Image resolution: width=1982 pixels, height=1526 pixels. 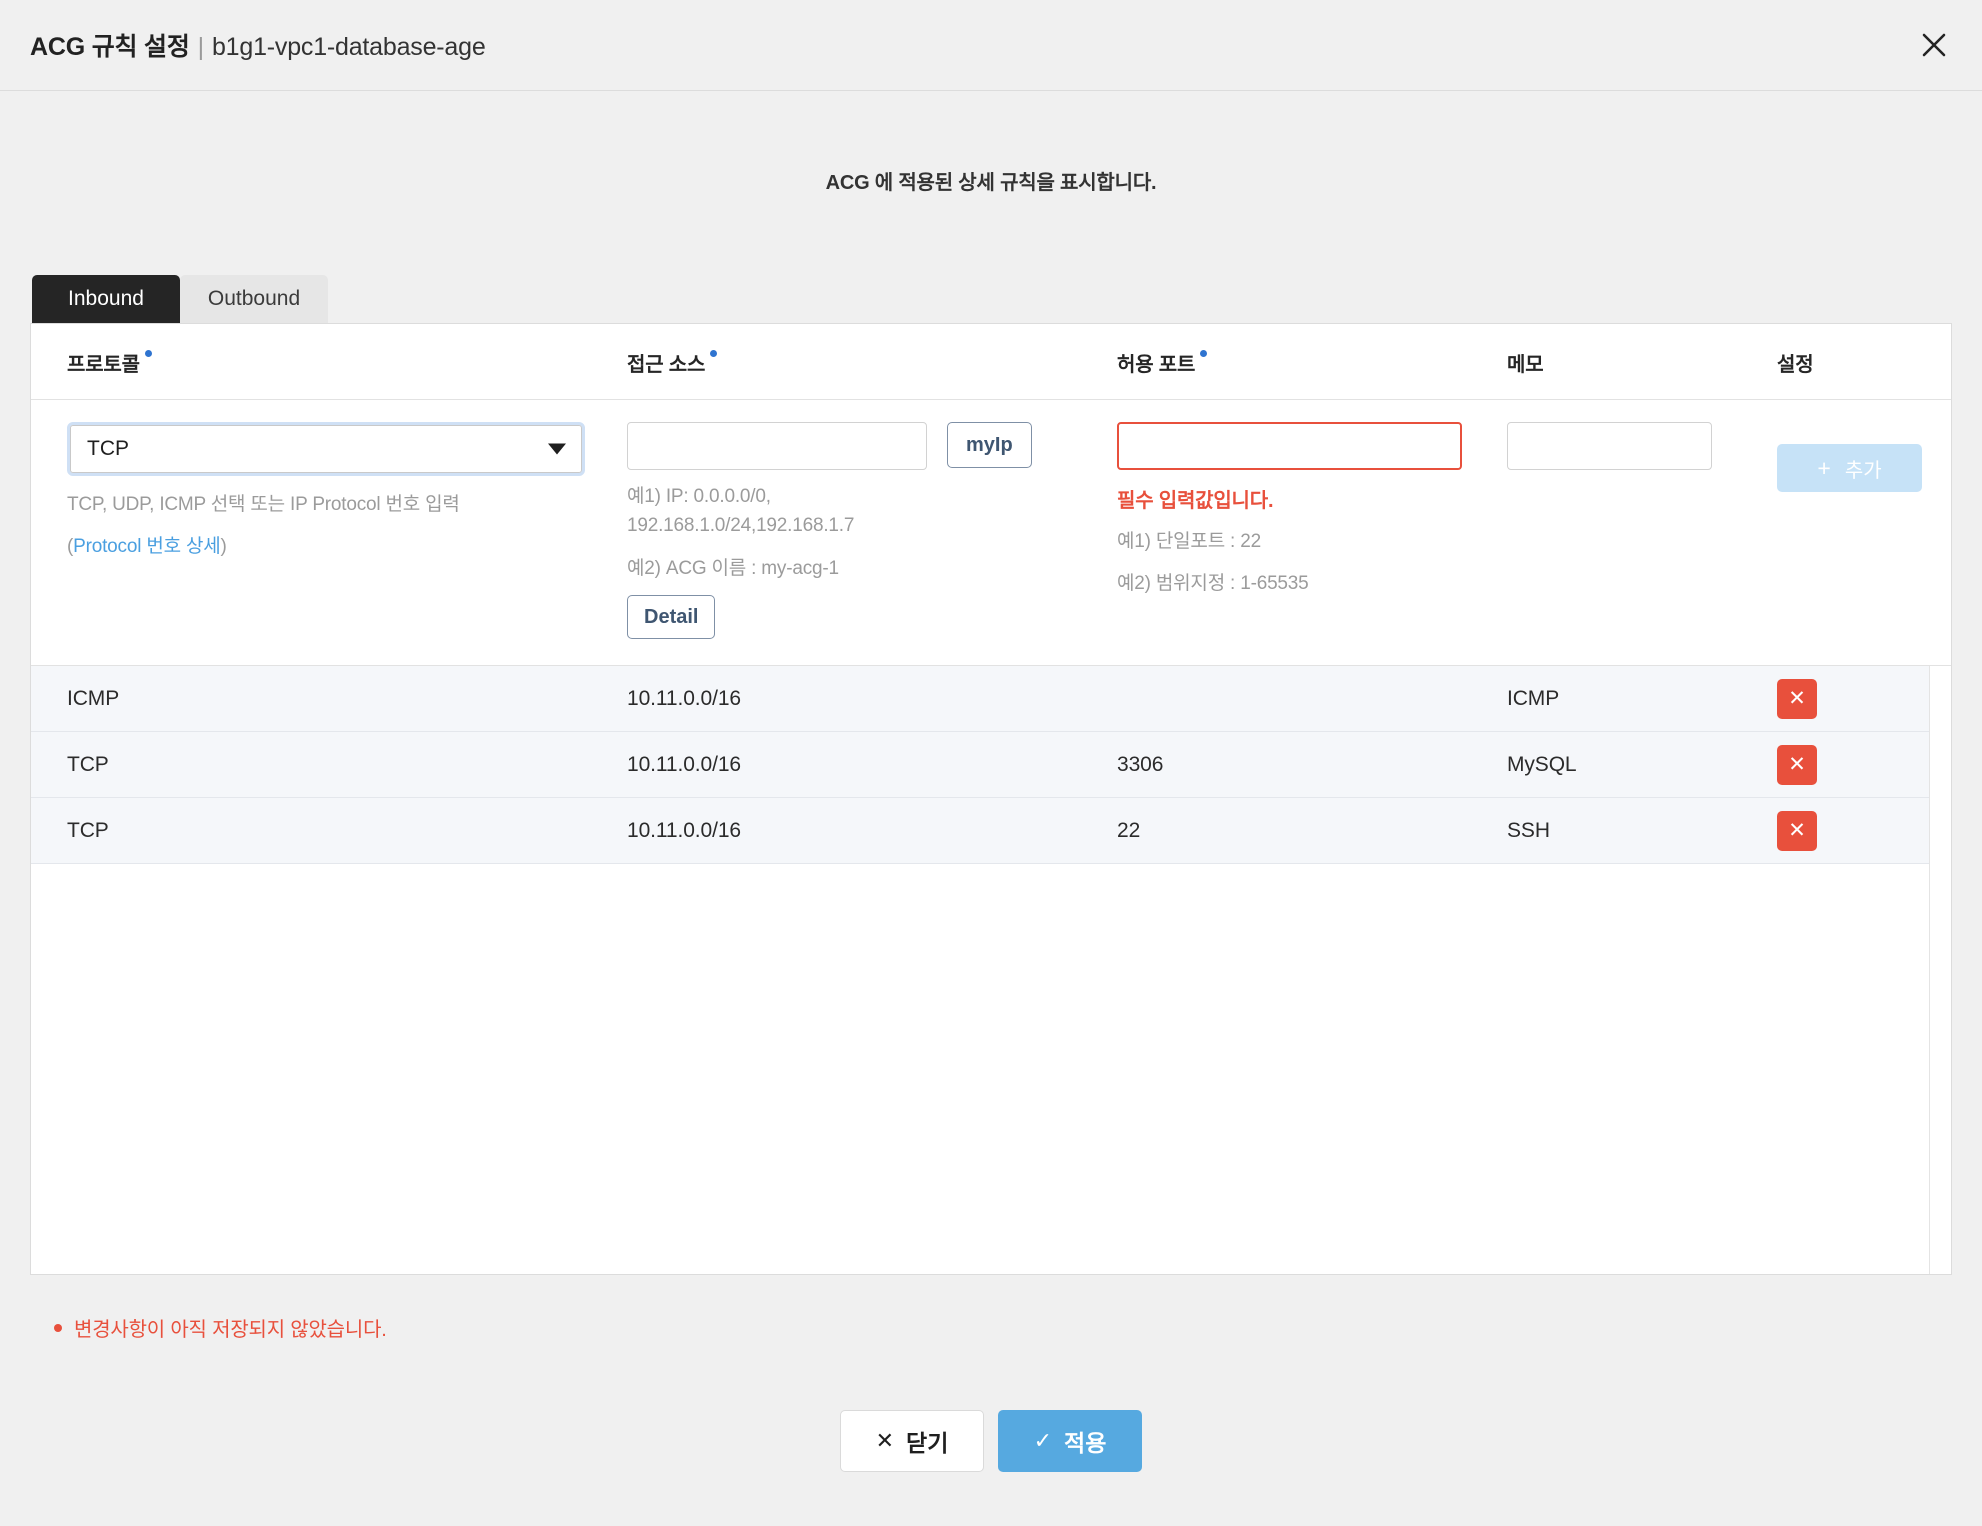 I want to click on page-title: ACG 규칙 설정 | b1g1-vpc1-database-age, so click(x=258, y=45).